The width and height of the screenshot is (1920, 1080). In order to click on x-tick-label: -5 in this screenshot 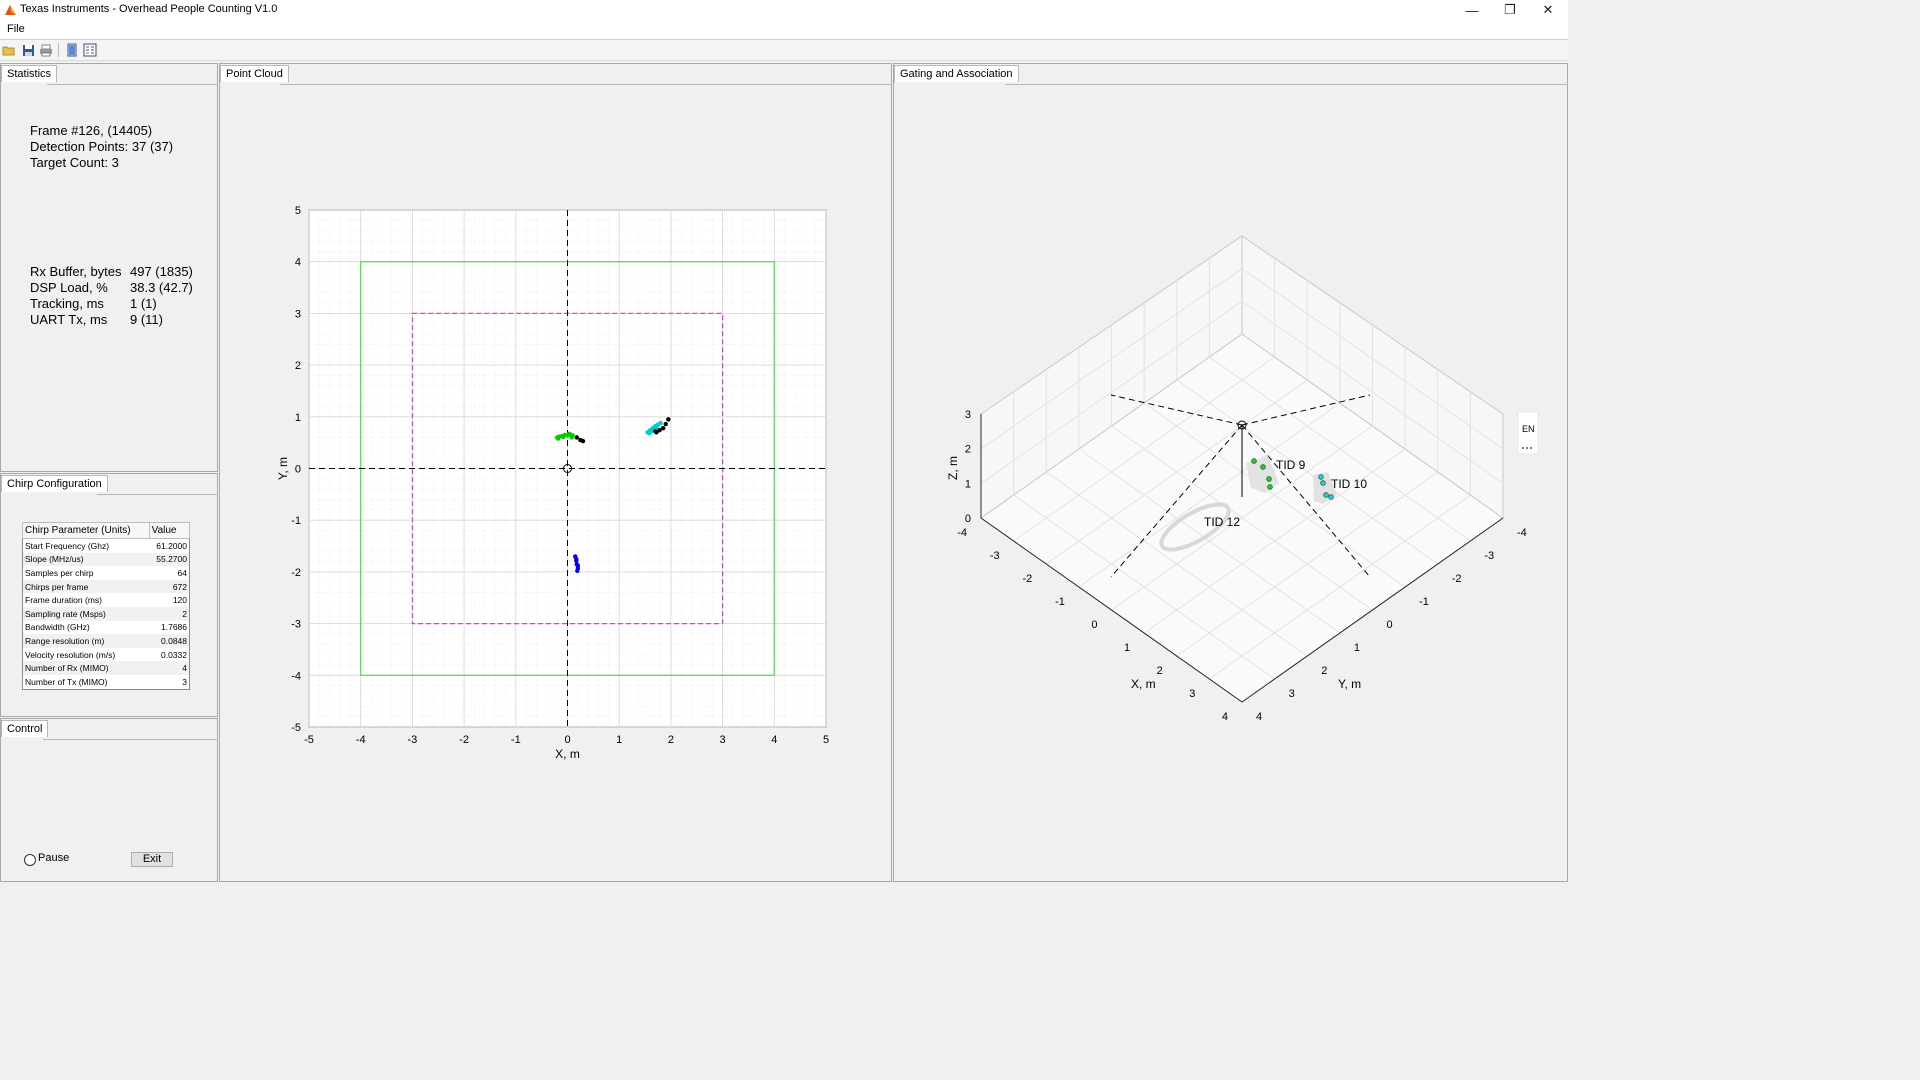, I will do `click(309, 740)`.